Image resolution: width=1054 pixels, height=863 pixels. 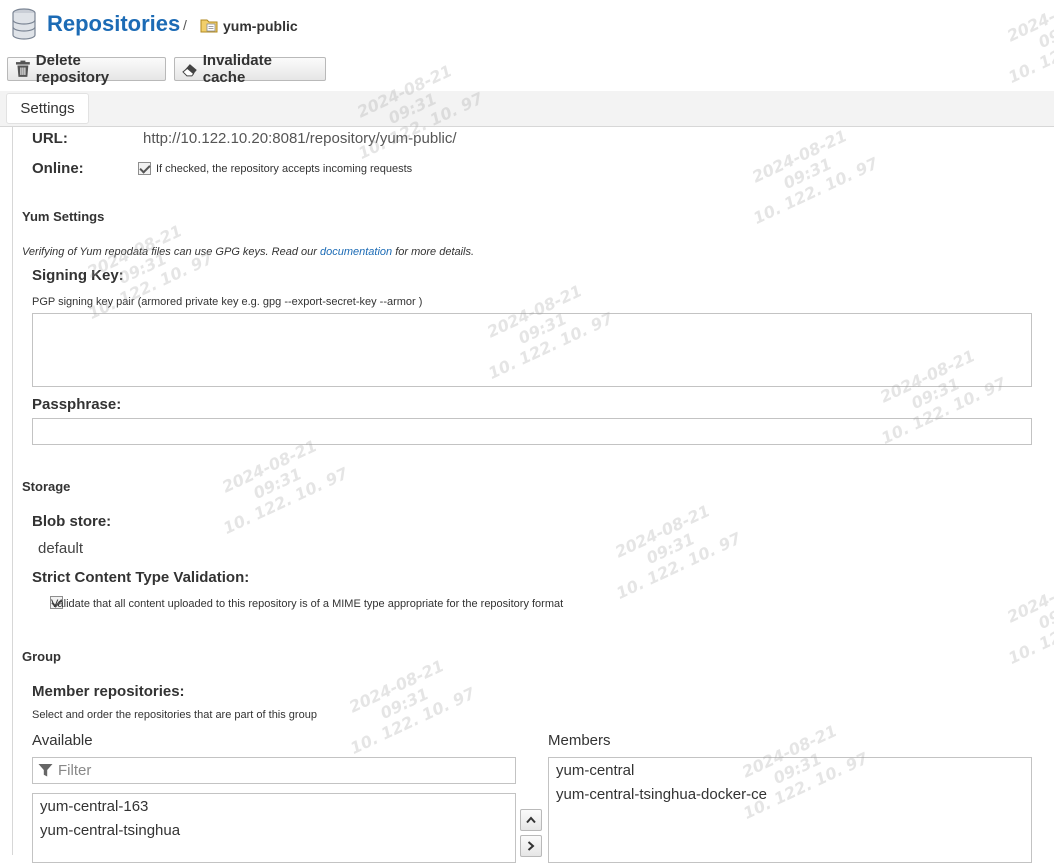 I want to click on invalidate-cache-button: Invalidate cache, so click(x=250, y=69).